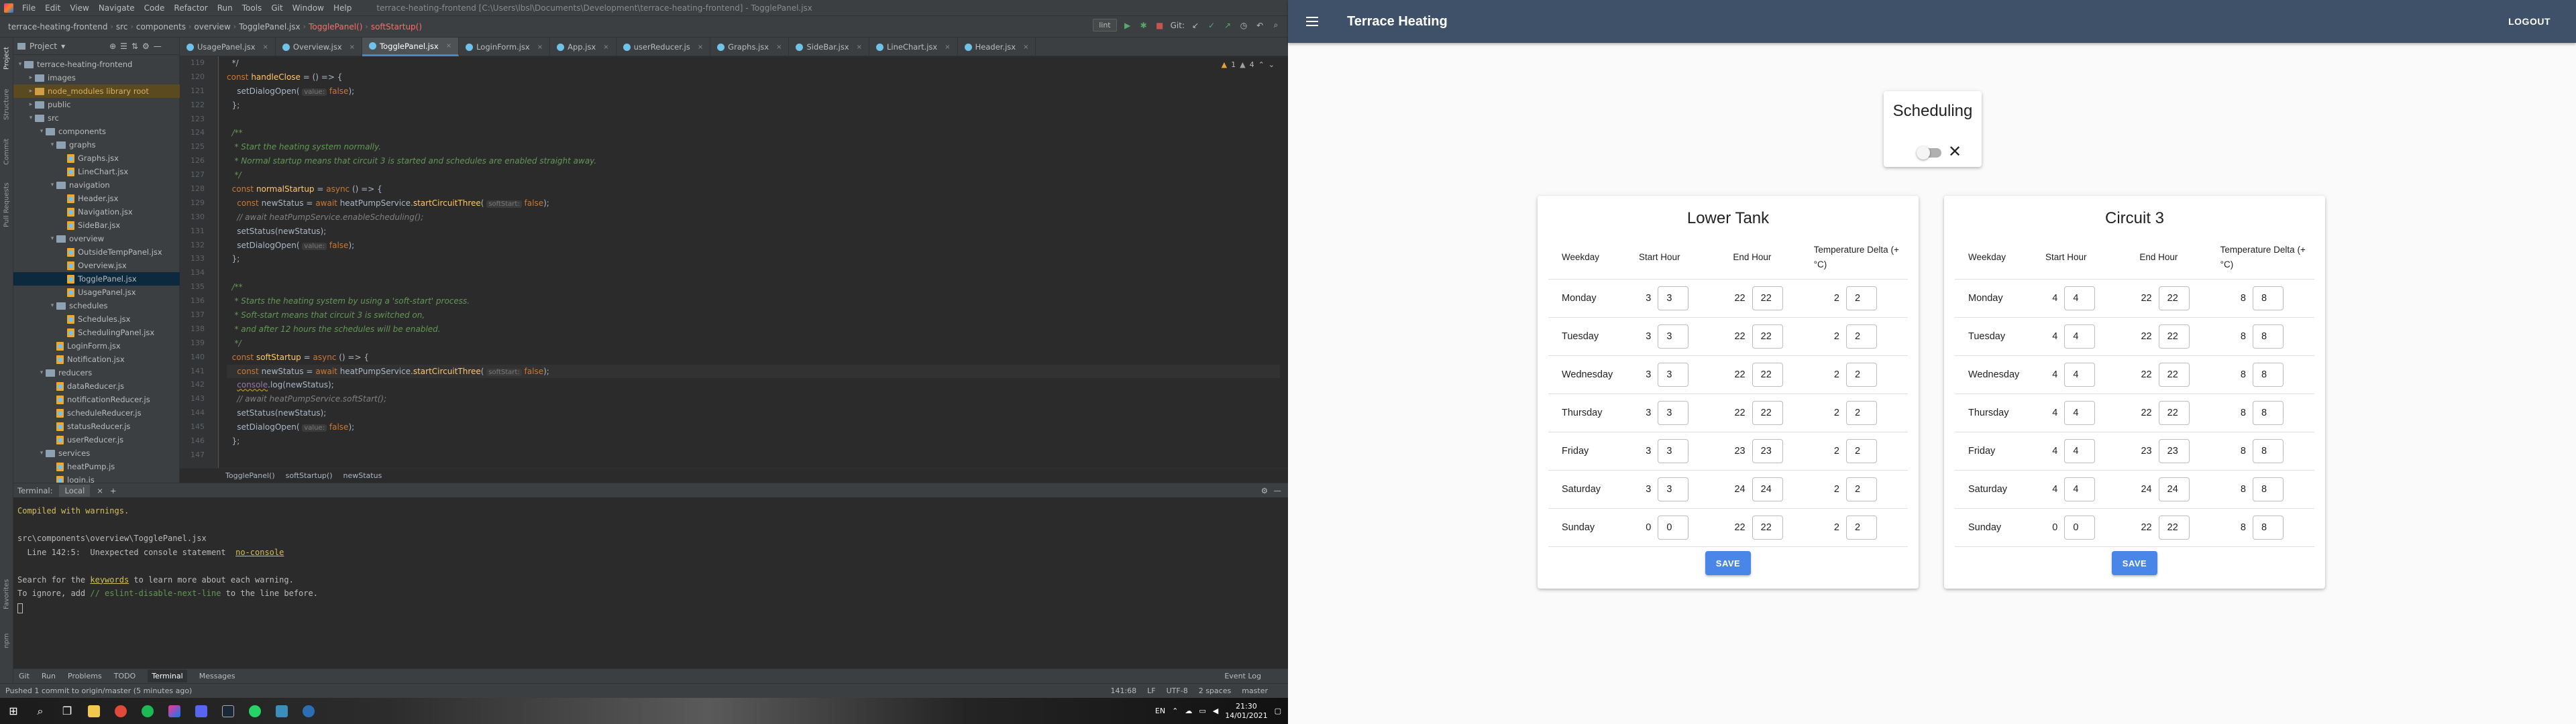 This screenshot has width=2576, height=724. What do you see at coordinates (96, 145) in the screenshot?
I see `tree-folder: ▾ graphs` at bounding box center [96, 145].